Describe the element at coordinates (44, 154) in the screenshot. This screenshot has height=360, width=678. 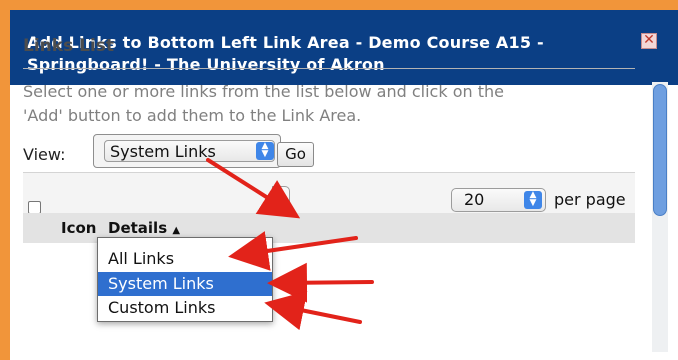
I see `view-label: View:` at that location.